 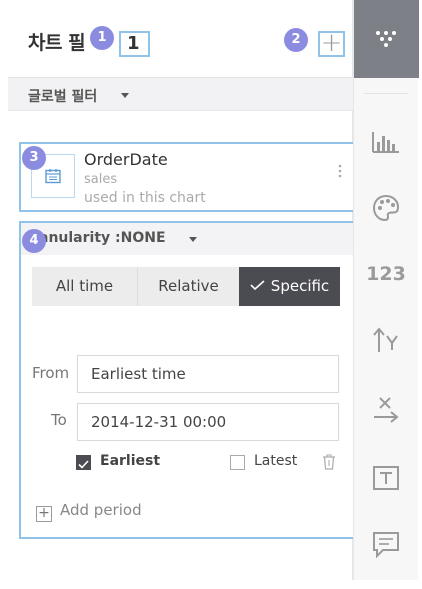 I want to click on annotation-badge-3: 3, so click(x=34, y=158).